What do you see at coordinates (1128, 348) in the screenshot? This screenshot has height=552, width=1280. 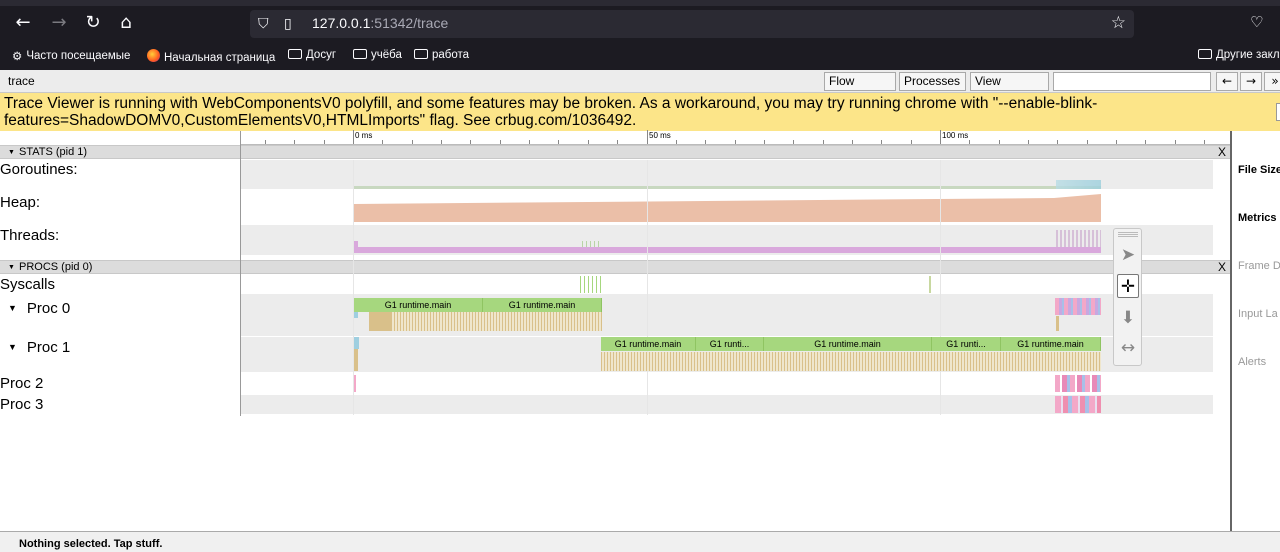 I see `timing-icon: ↔` at bounding box center [1128, 348].